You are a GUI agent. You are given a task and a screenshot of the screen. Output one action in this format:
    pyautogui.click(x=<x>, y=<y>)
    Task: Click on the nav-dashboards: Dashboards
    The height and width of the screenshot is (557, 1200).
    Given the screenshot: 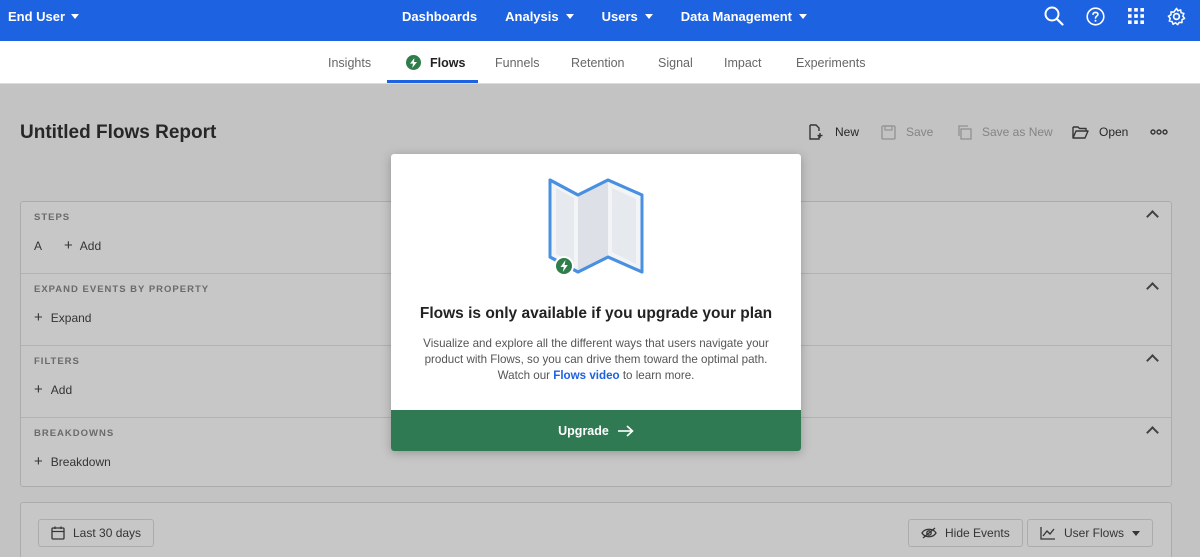 What is the action you would take?
    pyautogui.click(x=439, y=16)
    